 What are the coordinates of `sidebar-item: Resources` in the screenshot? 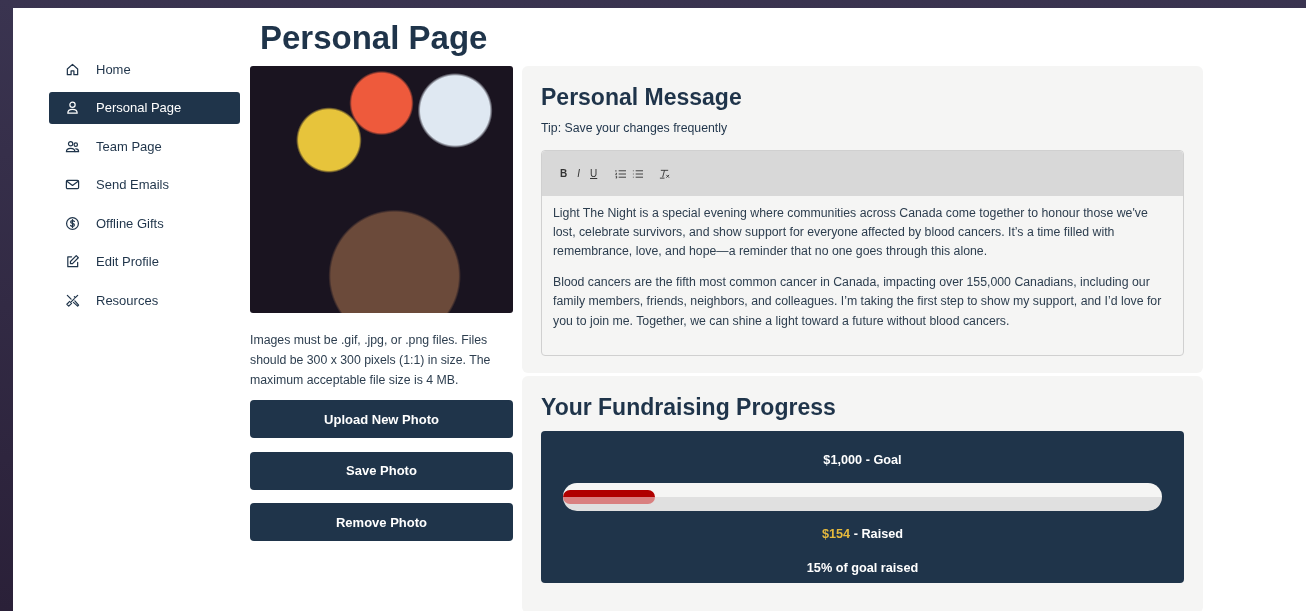 It's located at (144, 300).